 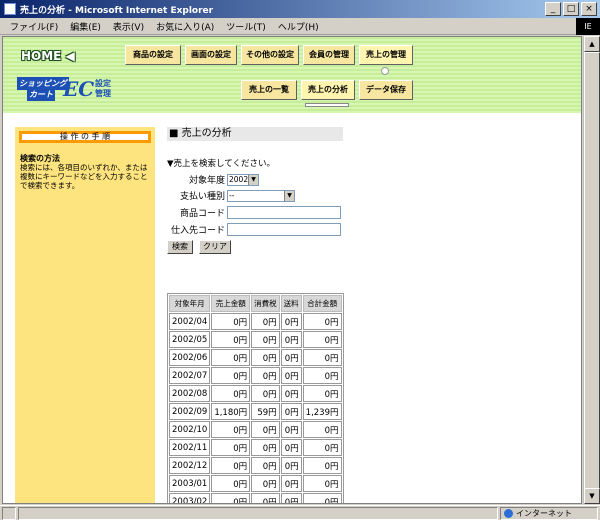 What do you see at coordinates (284, 212) in the screenshot?
I see `product-code-input` at bounding box center [284, 212].